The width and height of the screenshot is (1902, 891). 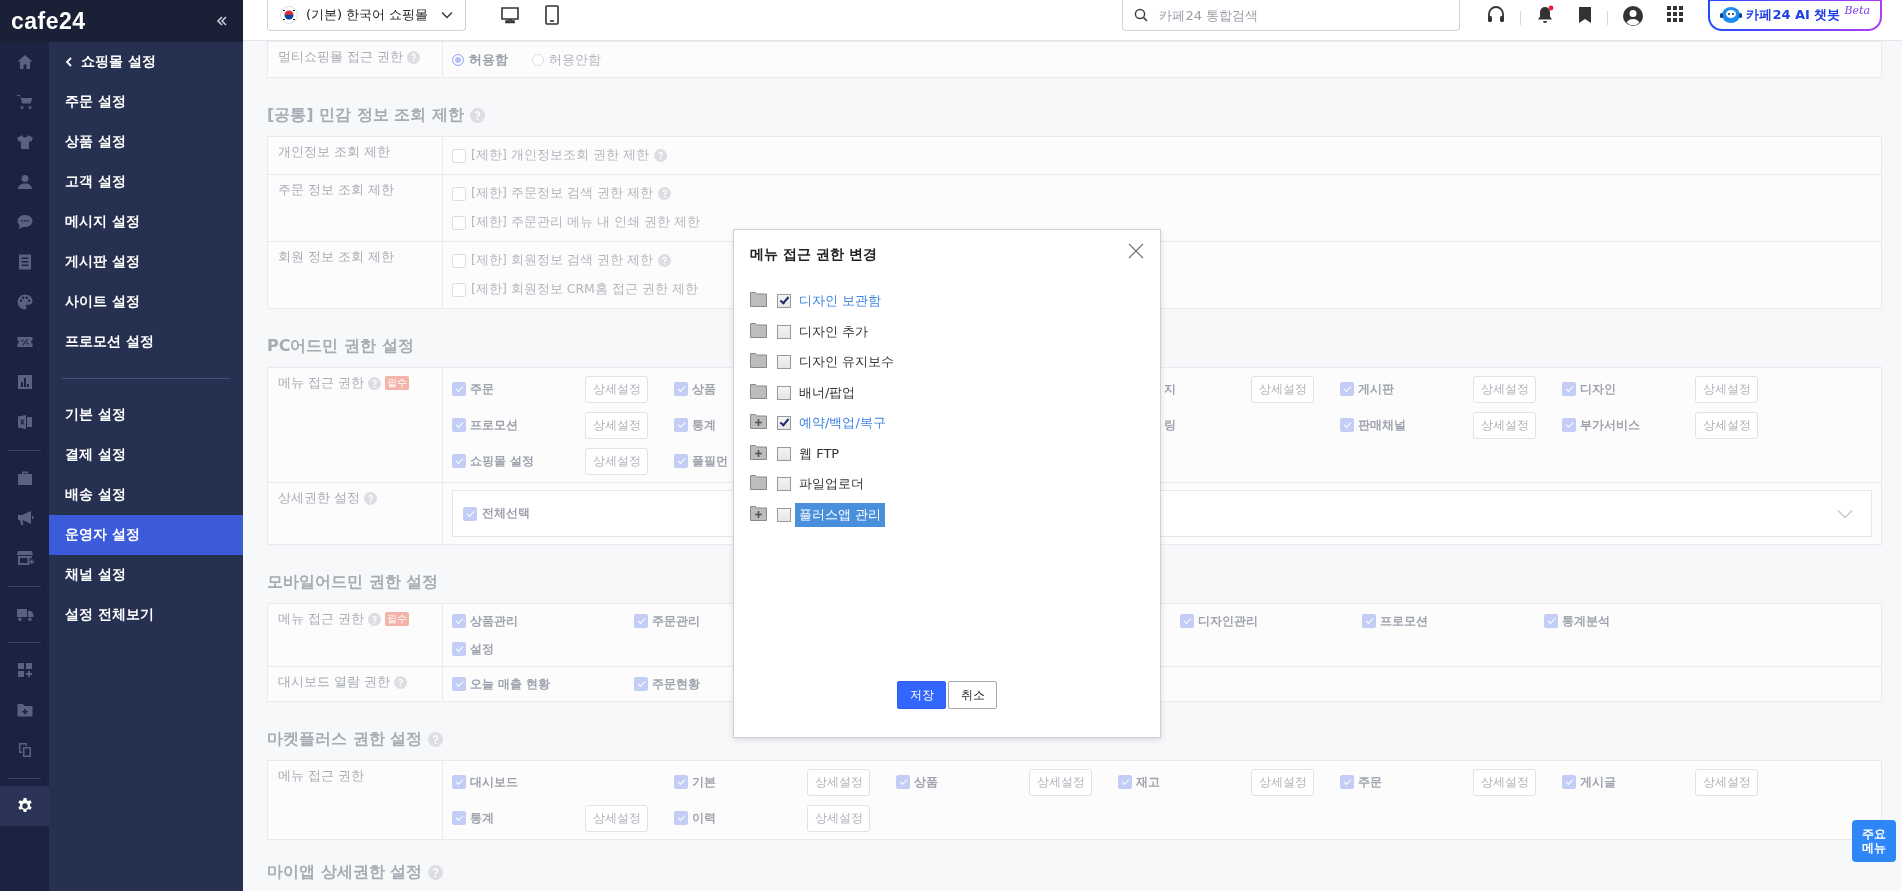 What do you see at coordinates (366, 15) in the screenshot?
I see `shop-select: (기본) 한국어 쇼핑몰` at bounding box center [366, 15].